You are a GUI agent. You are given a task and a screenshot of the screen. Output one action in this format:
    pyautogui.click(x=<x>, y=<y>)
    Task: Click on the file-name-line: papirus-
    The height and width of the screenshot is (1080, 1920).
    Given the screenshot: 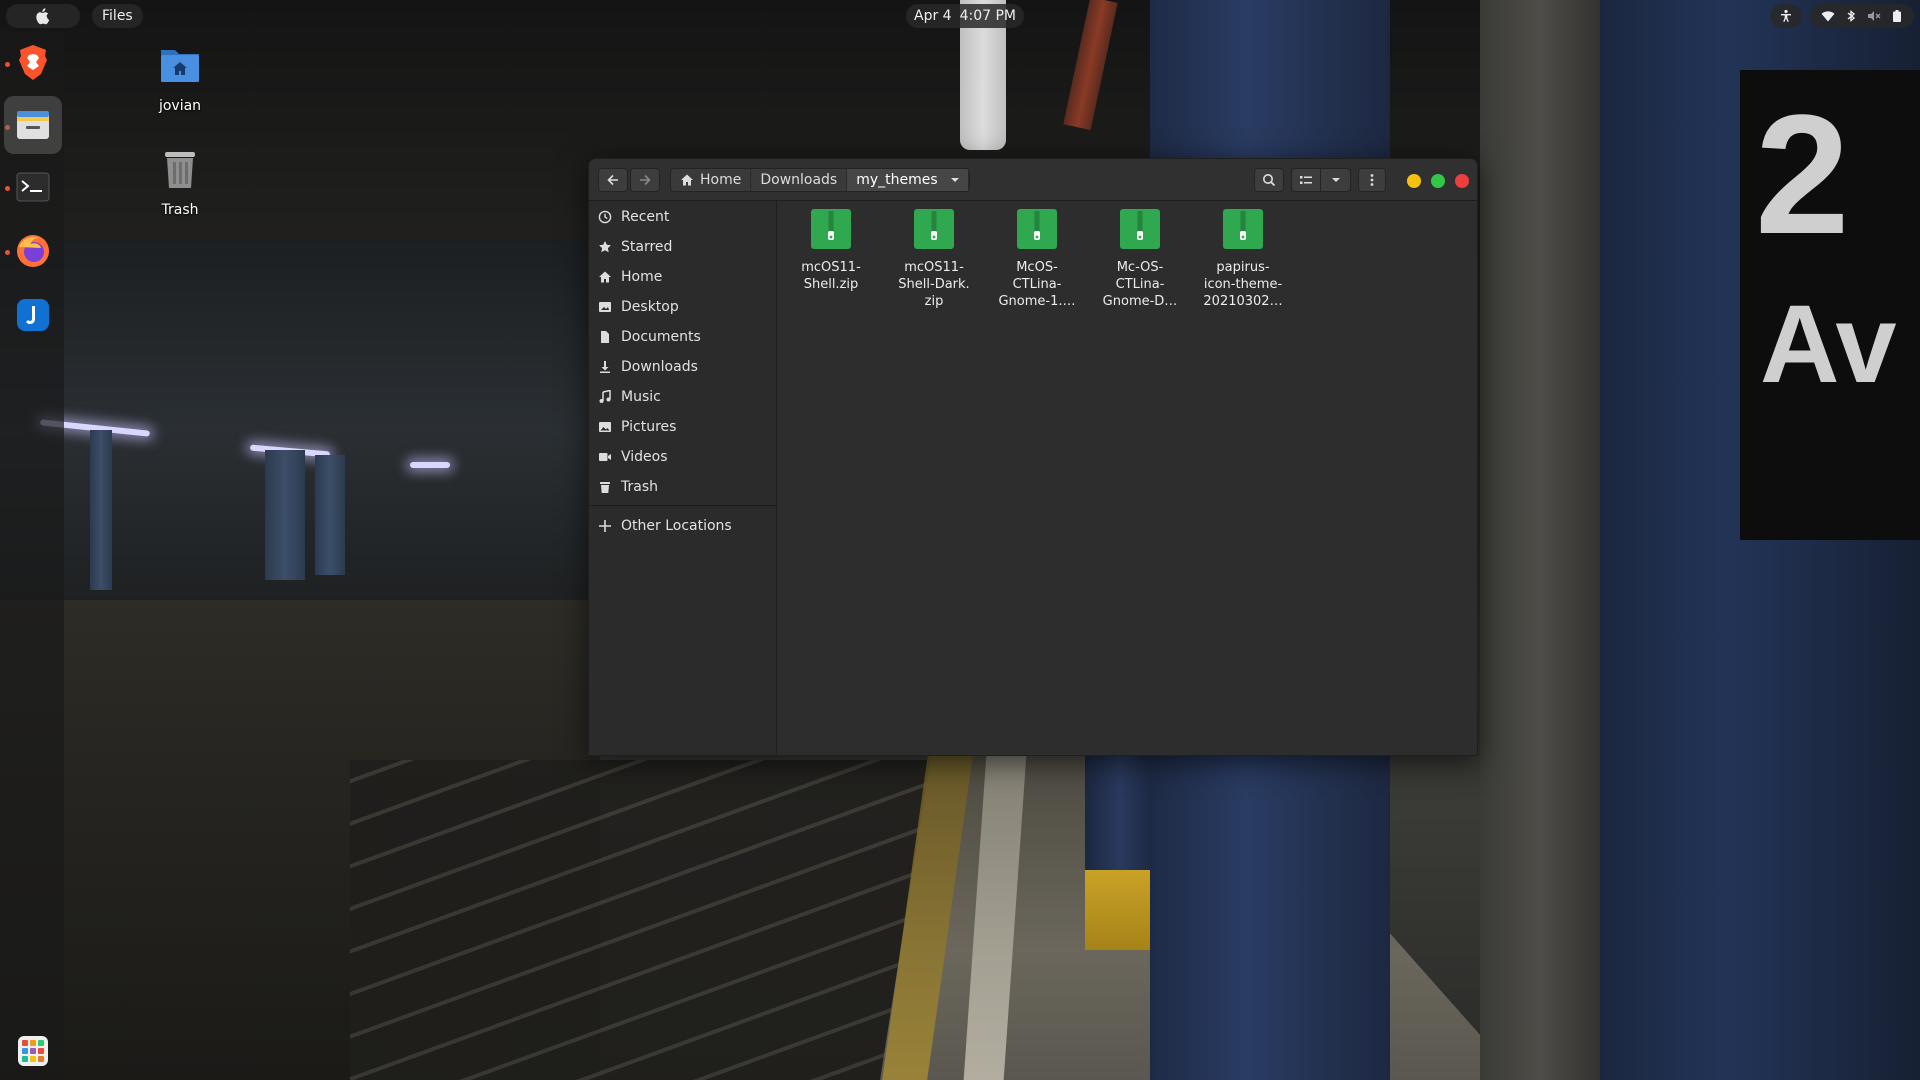 What is the action you would take?
    pyautogui.click(x=1243, y=267)
    